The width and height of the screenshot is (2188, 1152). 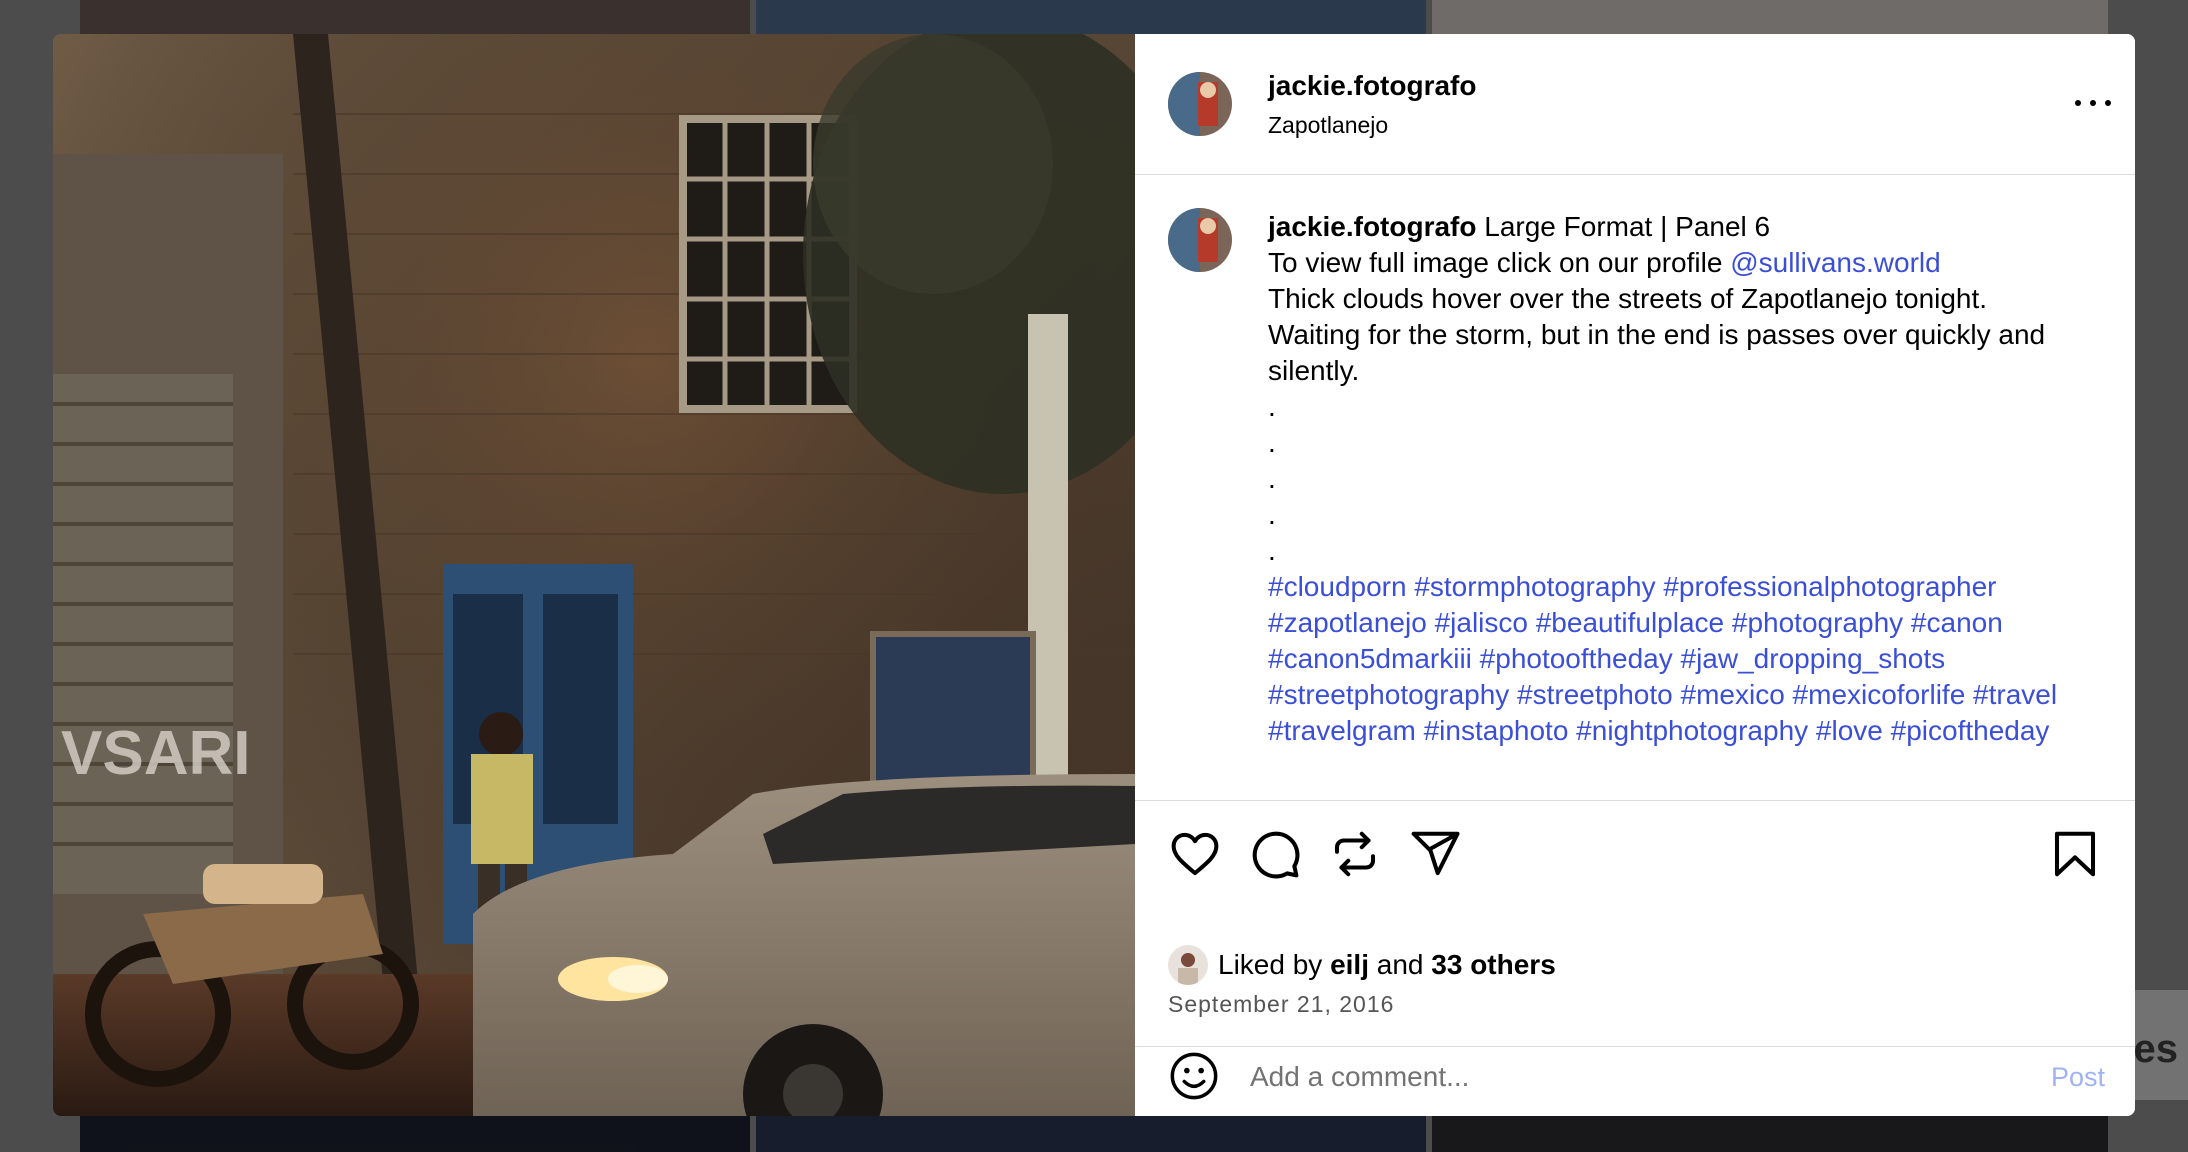 I want to click on share-icon, so click(x=1435, y=853).